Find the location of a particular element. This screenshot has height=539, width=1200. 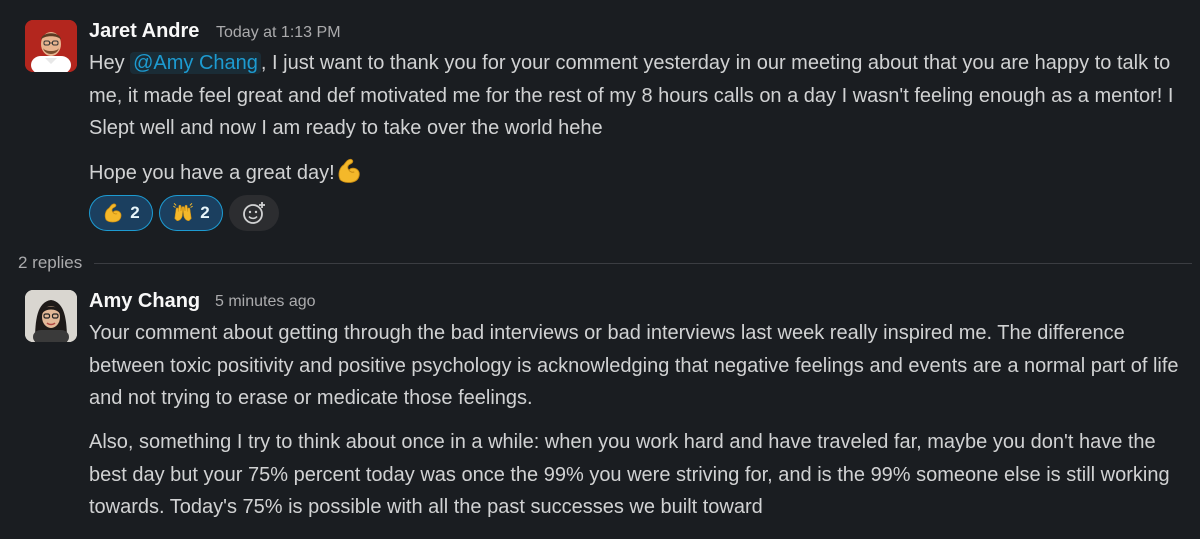

divider-line is located at coordinates (643, 263).